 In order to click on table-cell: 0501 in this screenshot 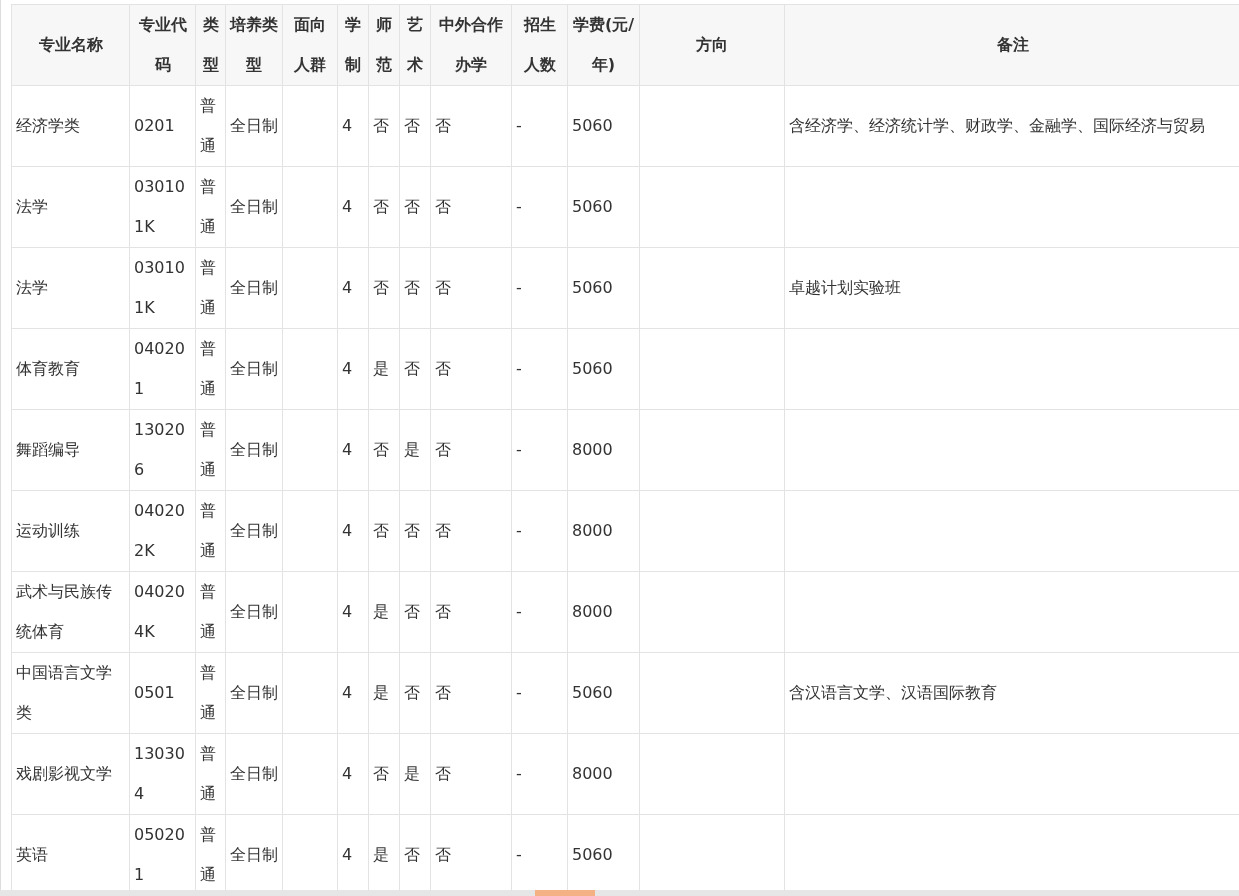, I will do `click(162, 693)`.